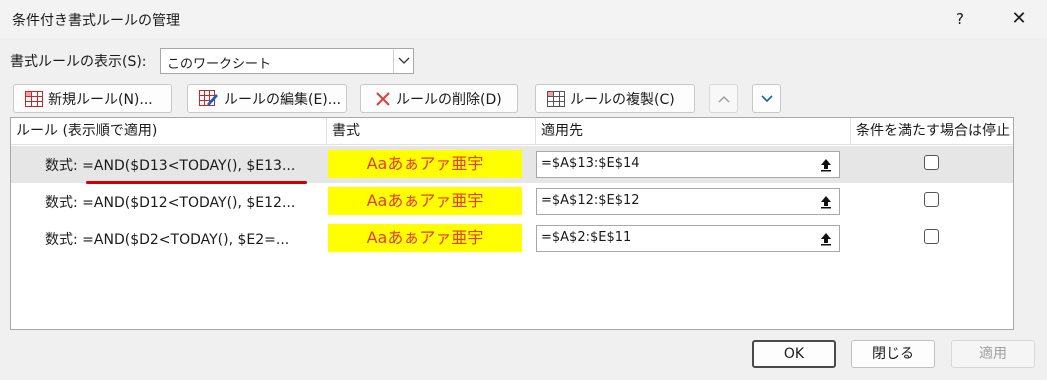  What do you see at coordinates (287, 61) in the screenshot?
I see `show-rules-select: このワークシート` at bounding box center [287, 61].